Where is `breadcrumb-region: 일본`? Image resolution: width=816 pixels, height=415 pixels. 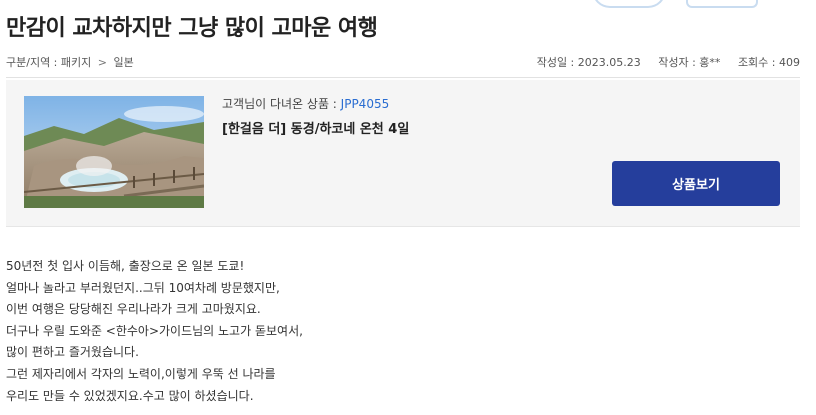
breadcrumb-region: 일본 is located at coordinates (123, 62).